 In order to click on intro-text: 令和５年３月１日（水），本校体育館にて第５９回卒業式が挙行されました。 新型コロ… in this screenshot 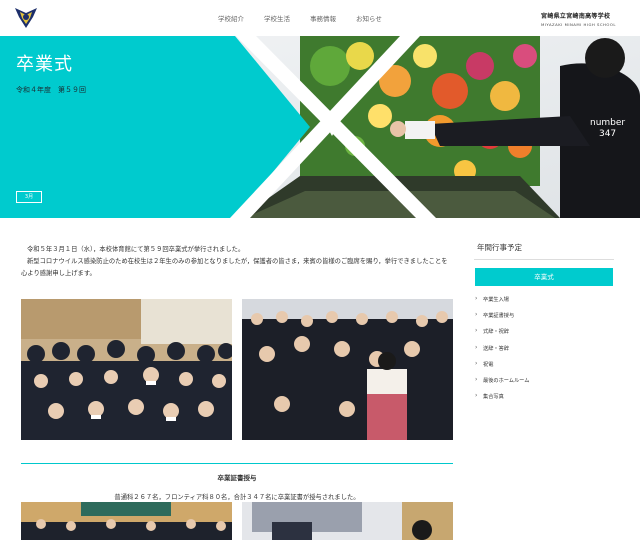, I will do `click(237, 262)`.